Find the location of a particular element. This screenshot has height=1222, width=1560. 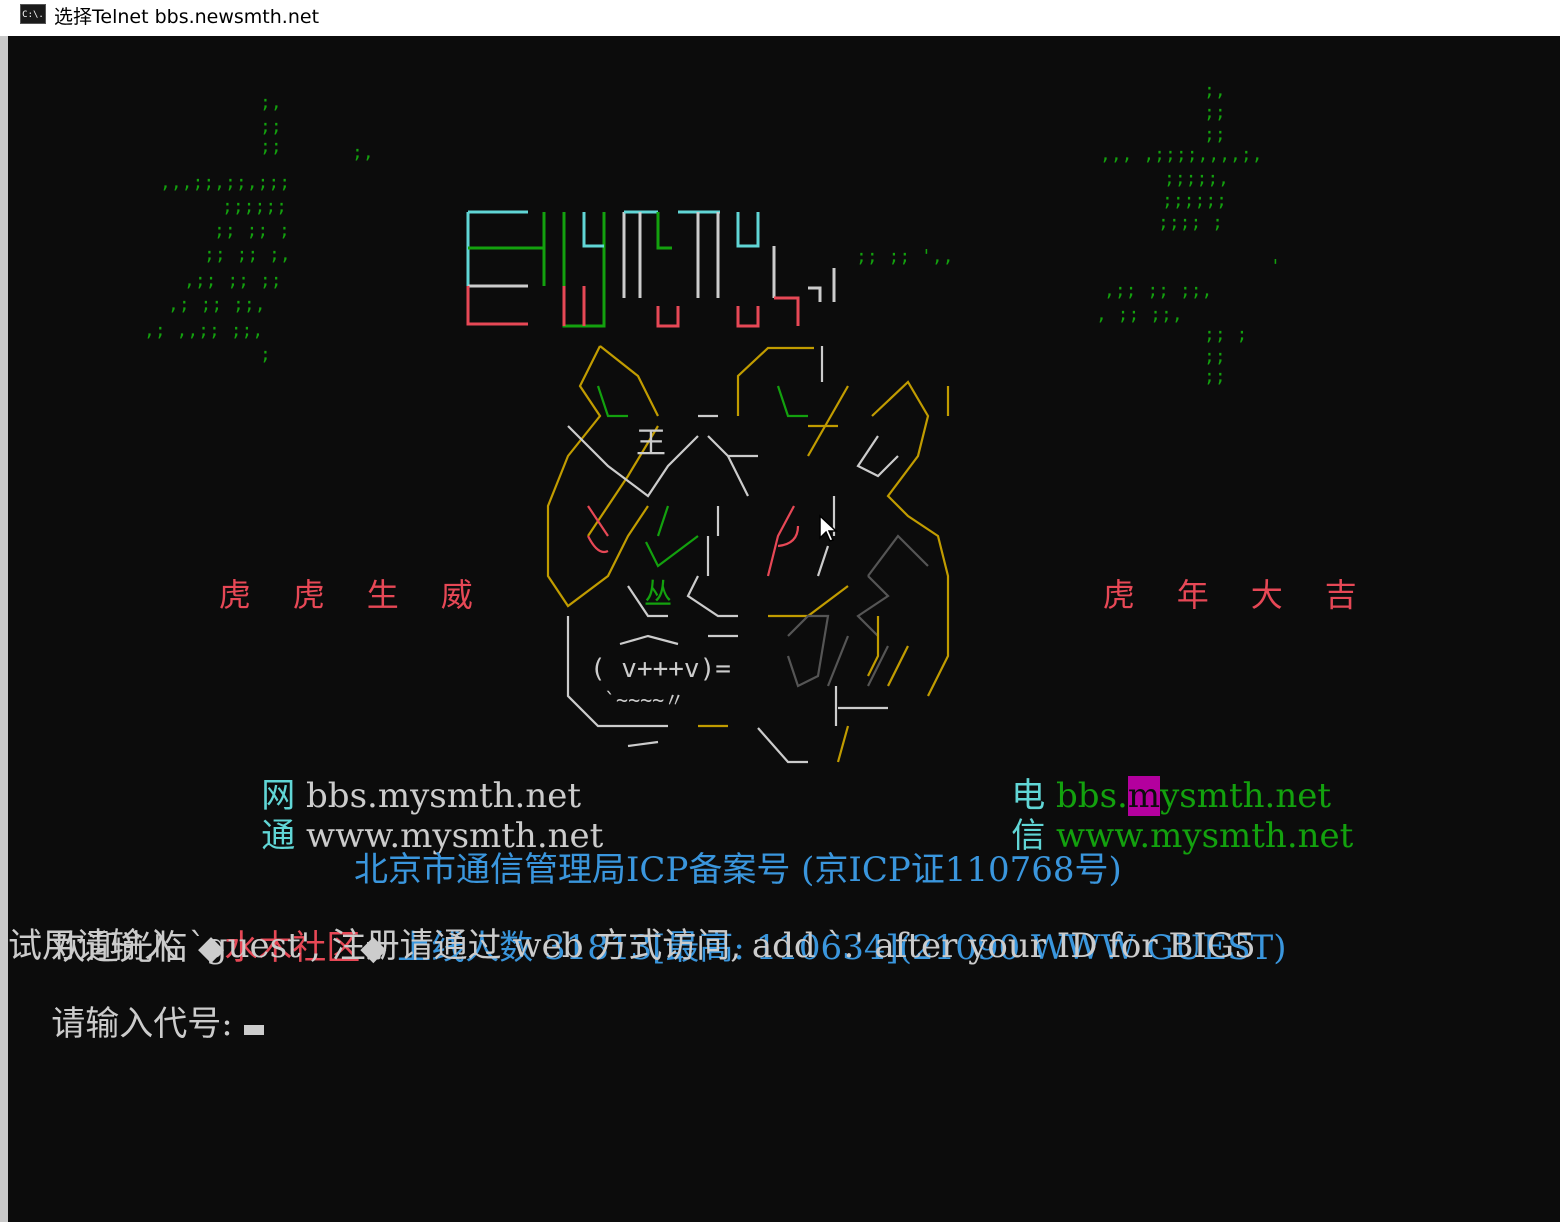

tiger-forehead-glyph: 王 is located at coordinates (651, 443).